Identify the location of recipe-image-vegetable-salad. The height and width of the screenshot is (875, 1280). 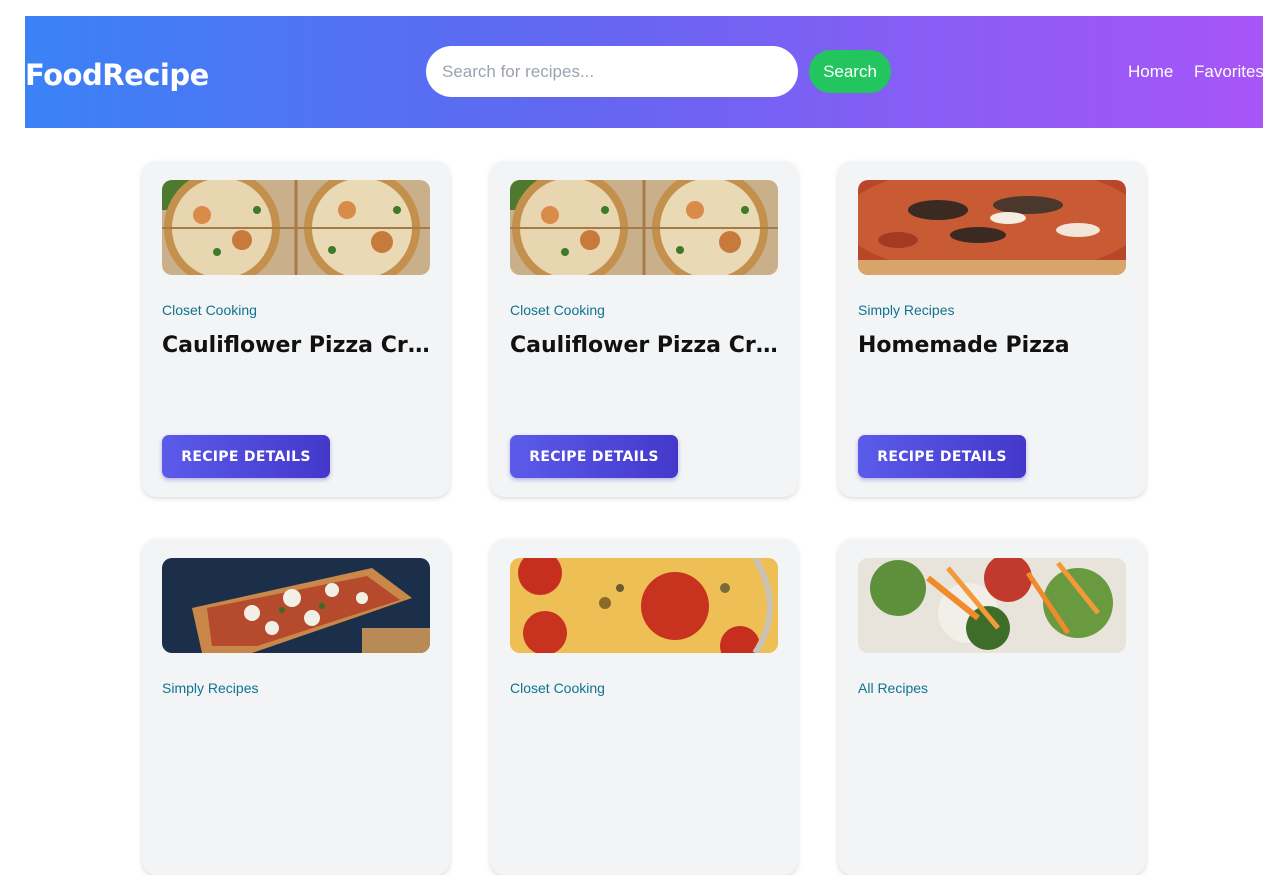
(992, 605).